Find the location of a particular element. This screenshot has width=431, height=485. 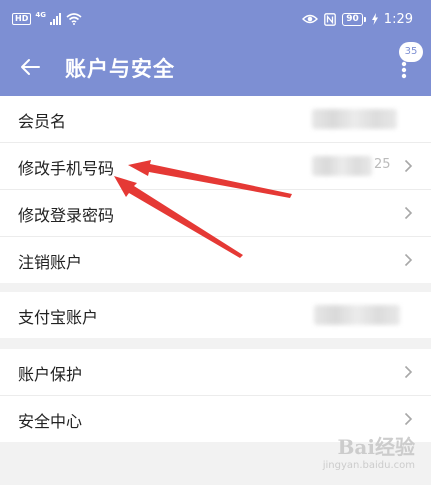

security-center-label: 安全中心 is located at coordinates (50, 421).